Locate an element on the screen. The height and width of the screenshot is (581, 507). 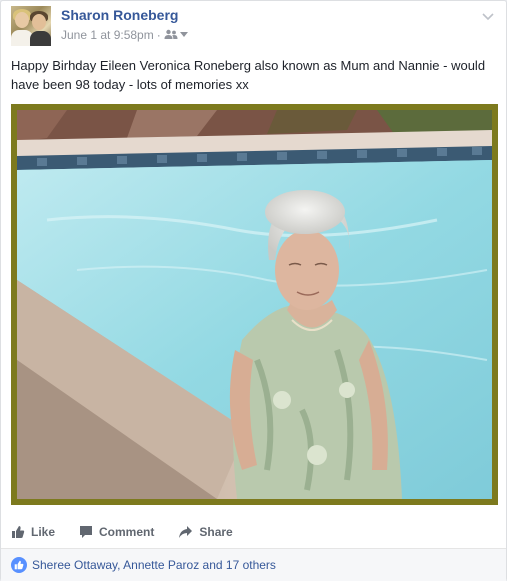
like-reaction-icon is located at coordinates (19, 565).